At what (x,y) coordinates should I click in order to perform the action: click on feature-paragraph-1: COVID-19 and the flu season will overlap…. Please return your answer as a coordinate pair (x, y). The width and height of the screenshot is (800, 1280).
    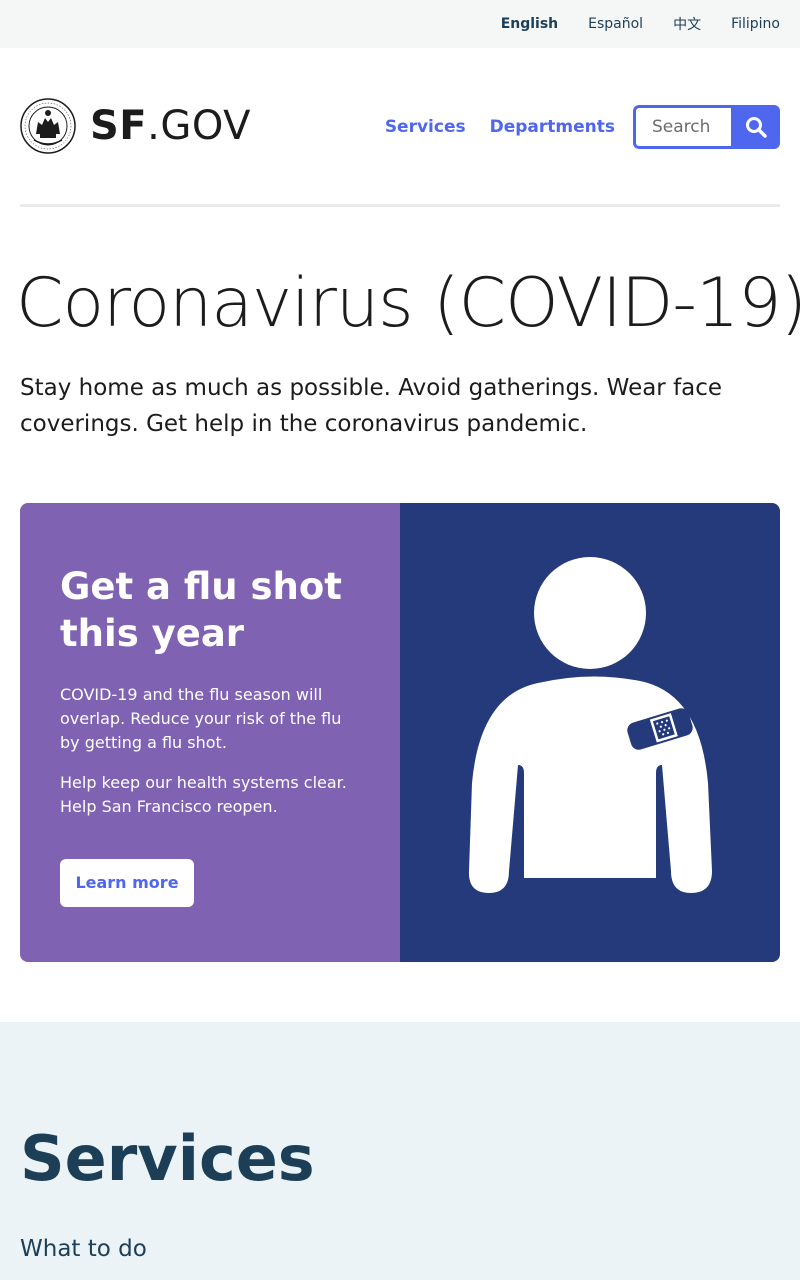
    Looking at the image, I should click on (201, 718).